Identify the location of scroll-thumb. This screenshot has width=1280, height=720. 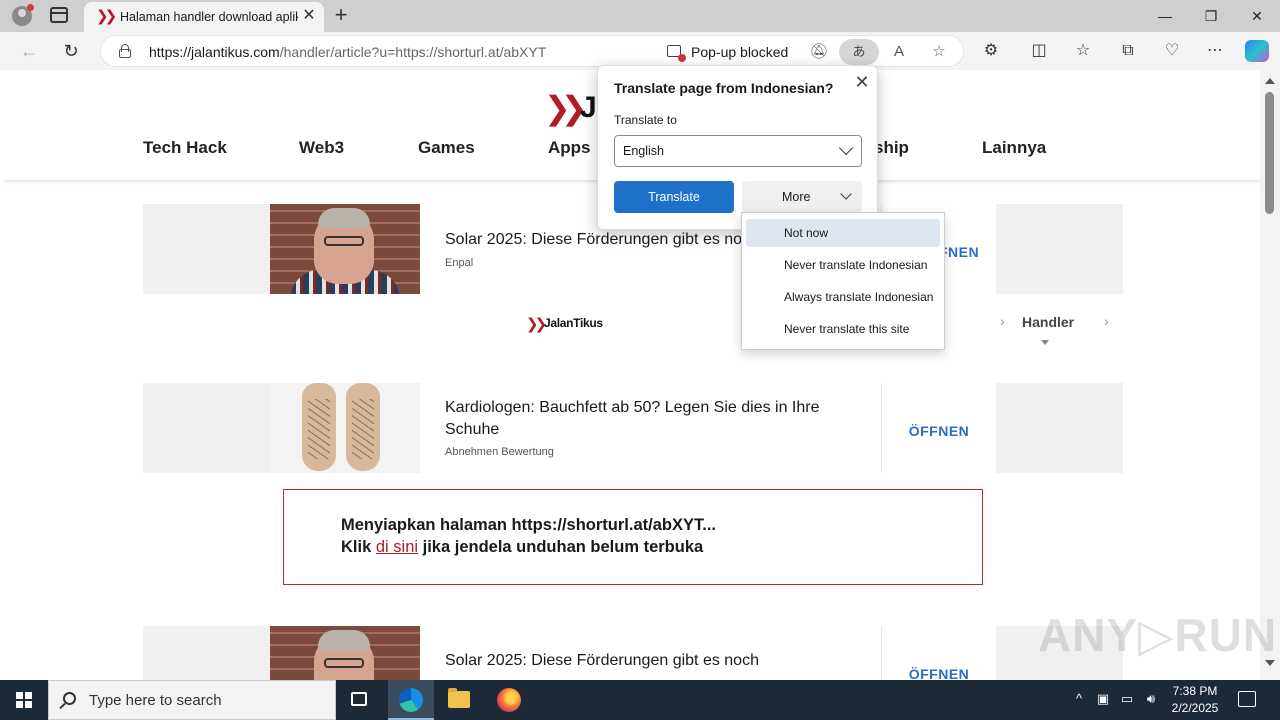
(1269, 153).